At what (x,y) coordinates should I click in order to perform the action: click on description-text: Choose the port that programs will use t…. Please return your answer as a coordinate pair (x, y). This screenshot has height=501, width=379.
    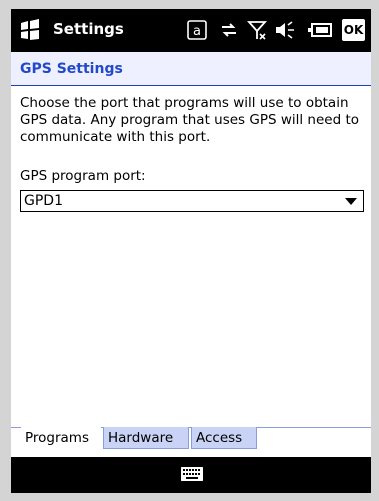
    Looking at the image, I should click on (189, 120).